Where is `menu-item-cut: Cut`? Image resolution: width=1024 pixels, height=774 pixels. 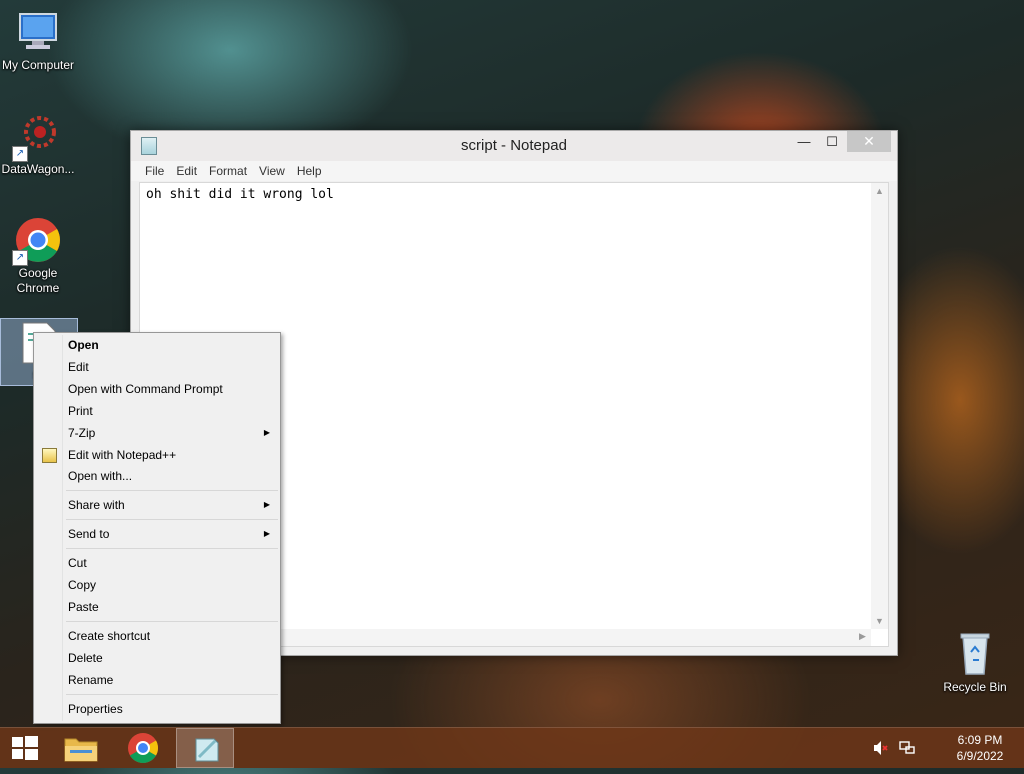 menu-item-cut: Cut is located at coordinates (157, 563).